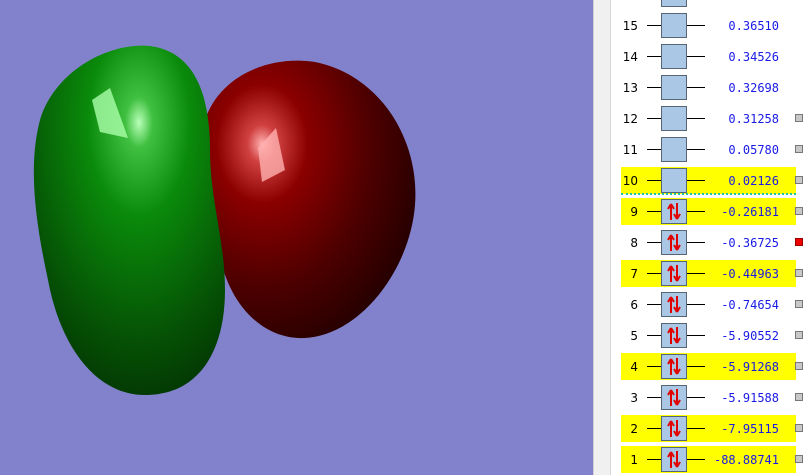 The width and height of the screenshot is (811, 475). I want to click on orbital-energy: 0.36510, so click(753, 26).